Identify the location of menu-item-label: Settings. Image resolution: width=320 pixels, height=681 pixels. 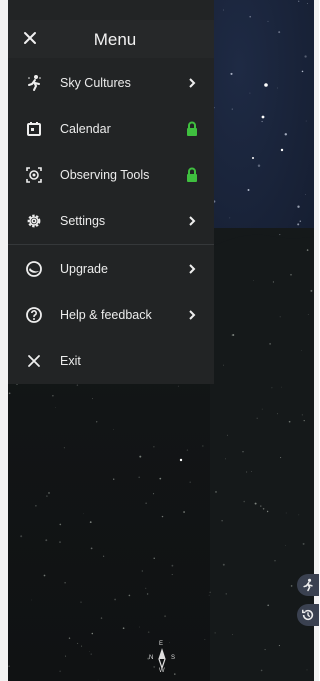
(83, 221).